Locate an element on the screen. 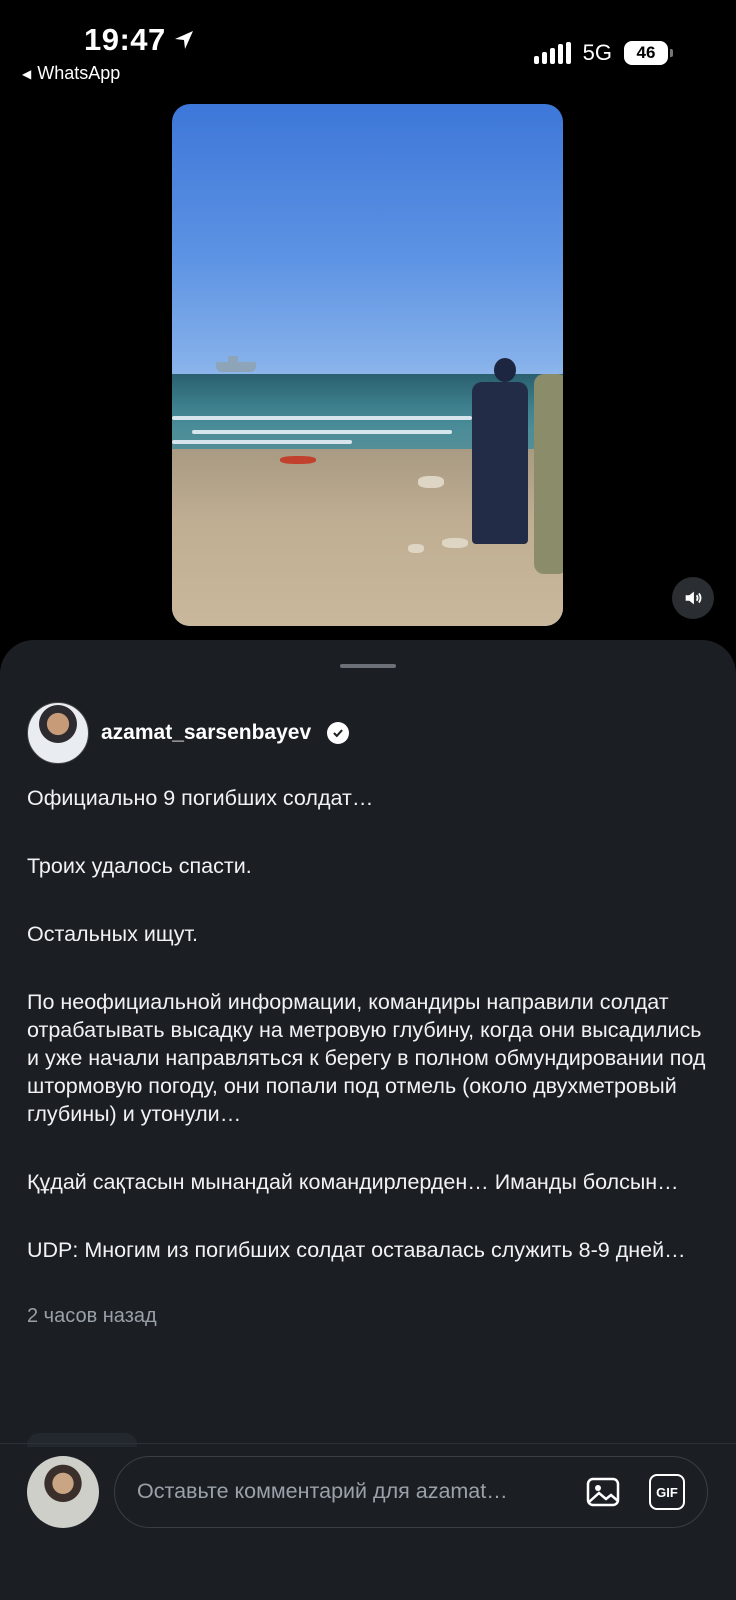 This screenshot has height=1600, width=736. network-label: 5G is located at coordinates (597, 52).